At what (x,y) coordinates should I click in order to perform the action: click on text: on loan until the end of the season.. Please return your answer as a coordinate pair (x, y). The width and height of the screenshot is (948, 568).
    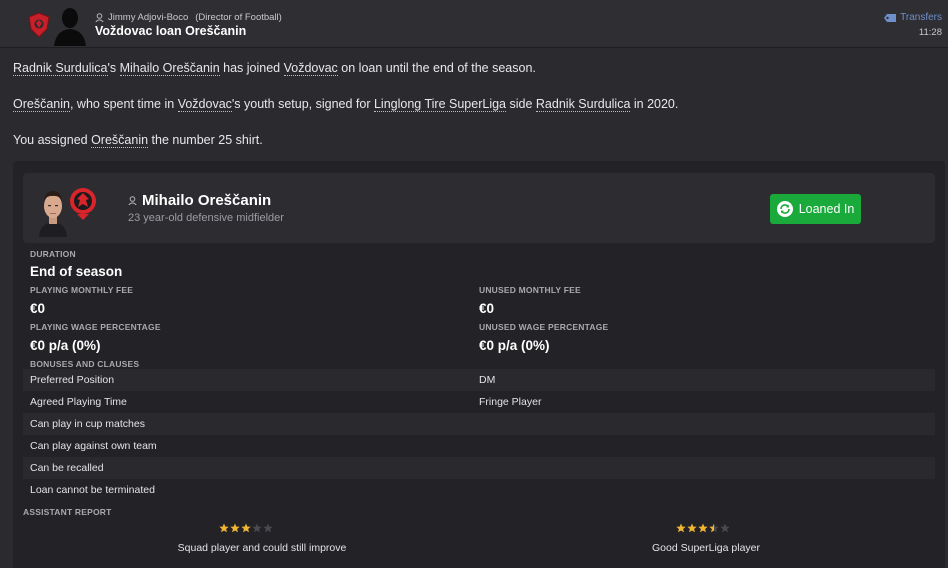
    Looking at the image, I should click on (436, 68).